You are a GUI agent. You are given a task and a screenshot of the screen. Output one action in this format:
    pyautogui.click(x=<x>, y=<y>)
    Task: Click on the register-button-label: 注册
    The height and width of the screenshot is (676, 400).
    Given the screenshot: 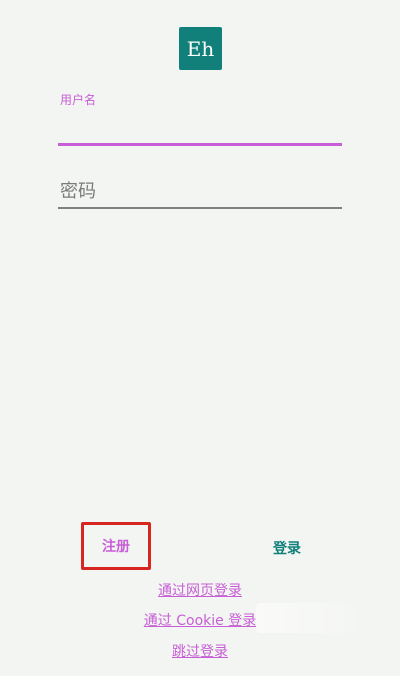 What is the action you would take?
    pyautogui.click(x=116, y=547)
    